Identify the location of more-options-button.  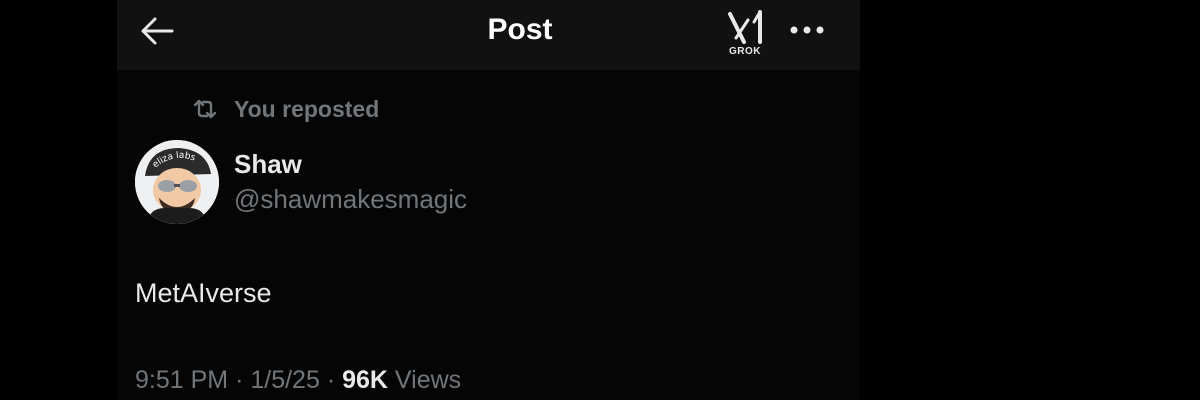
(807, 30).